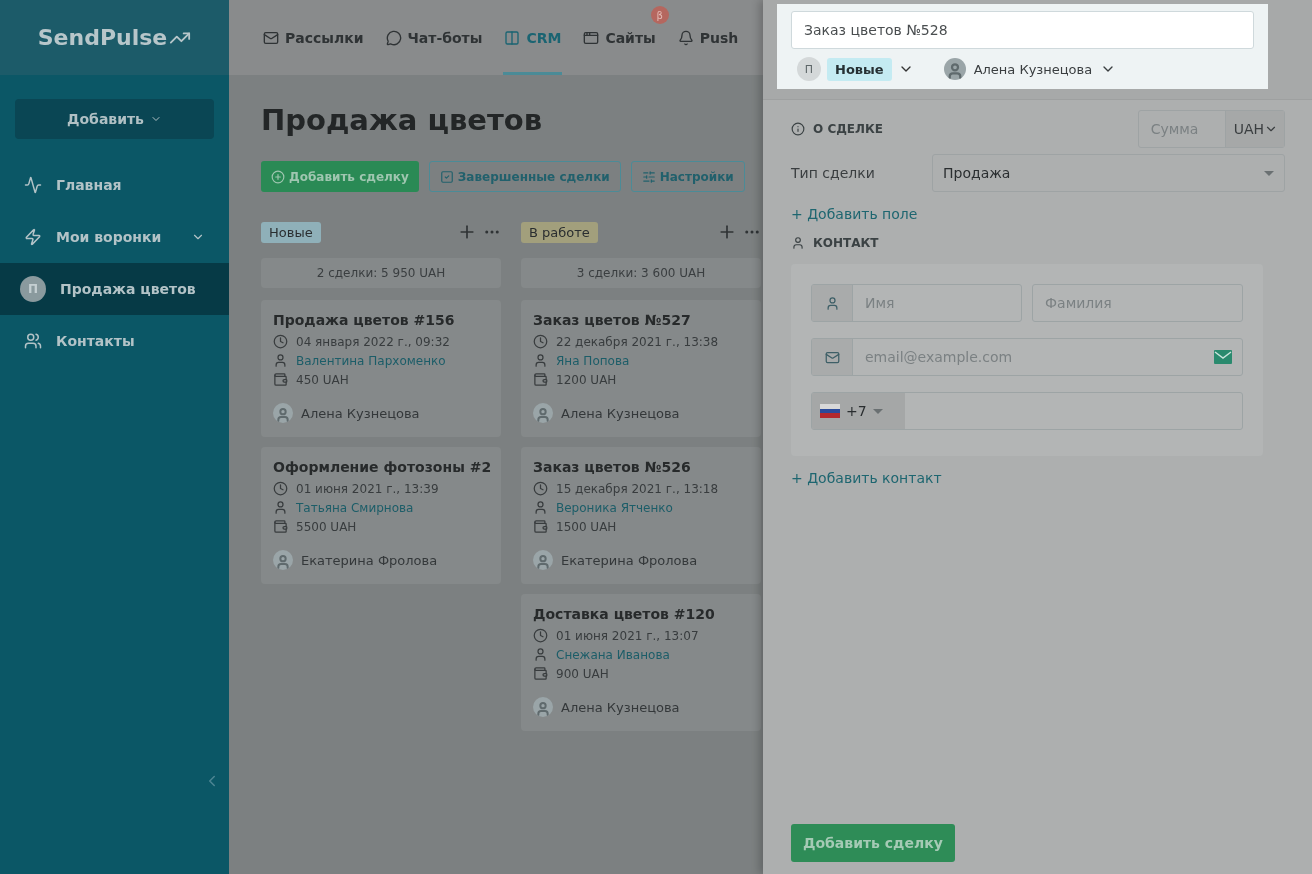 This screenshot has height=874, width=1312. What do you see at coordinates (1027, 411) in the screenshot?
I see `phone-field: +7` at bounding box center [1027, 411].